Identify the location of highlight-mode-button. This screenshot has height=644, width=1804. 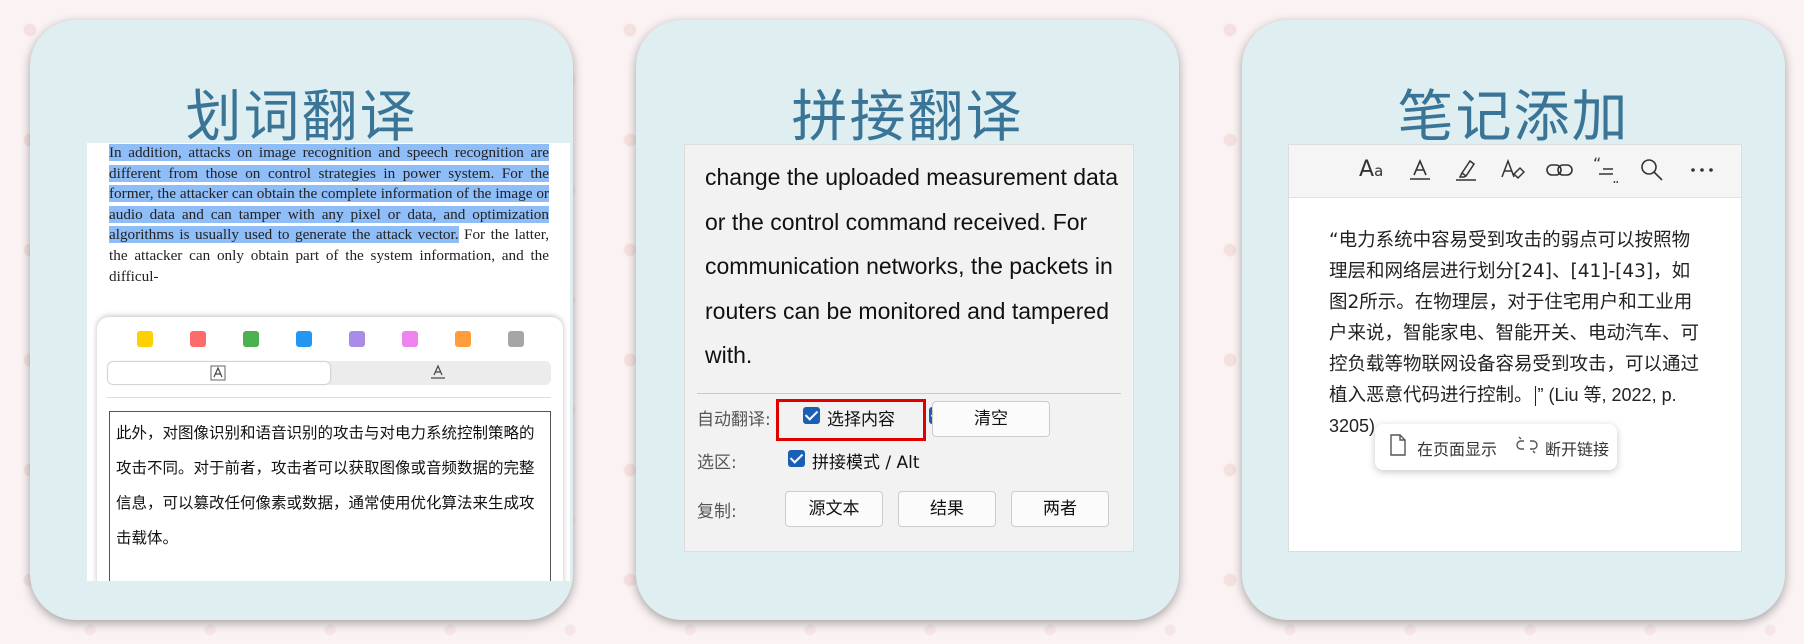
(219, 373).